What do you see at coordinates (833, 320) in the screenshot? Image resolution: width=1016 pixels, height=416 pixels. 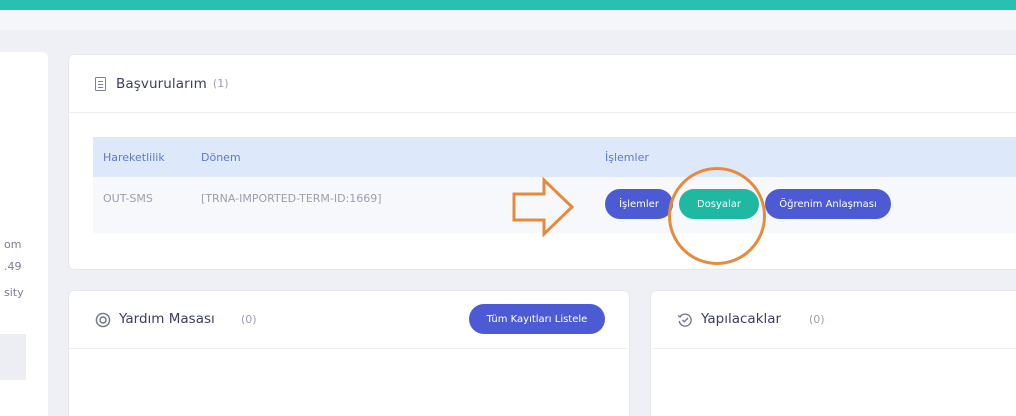 I see `todo-card-header: Yapılacaklar (0)` at bounding box center [833, 320].